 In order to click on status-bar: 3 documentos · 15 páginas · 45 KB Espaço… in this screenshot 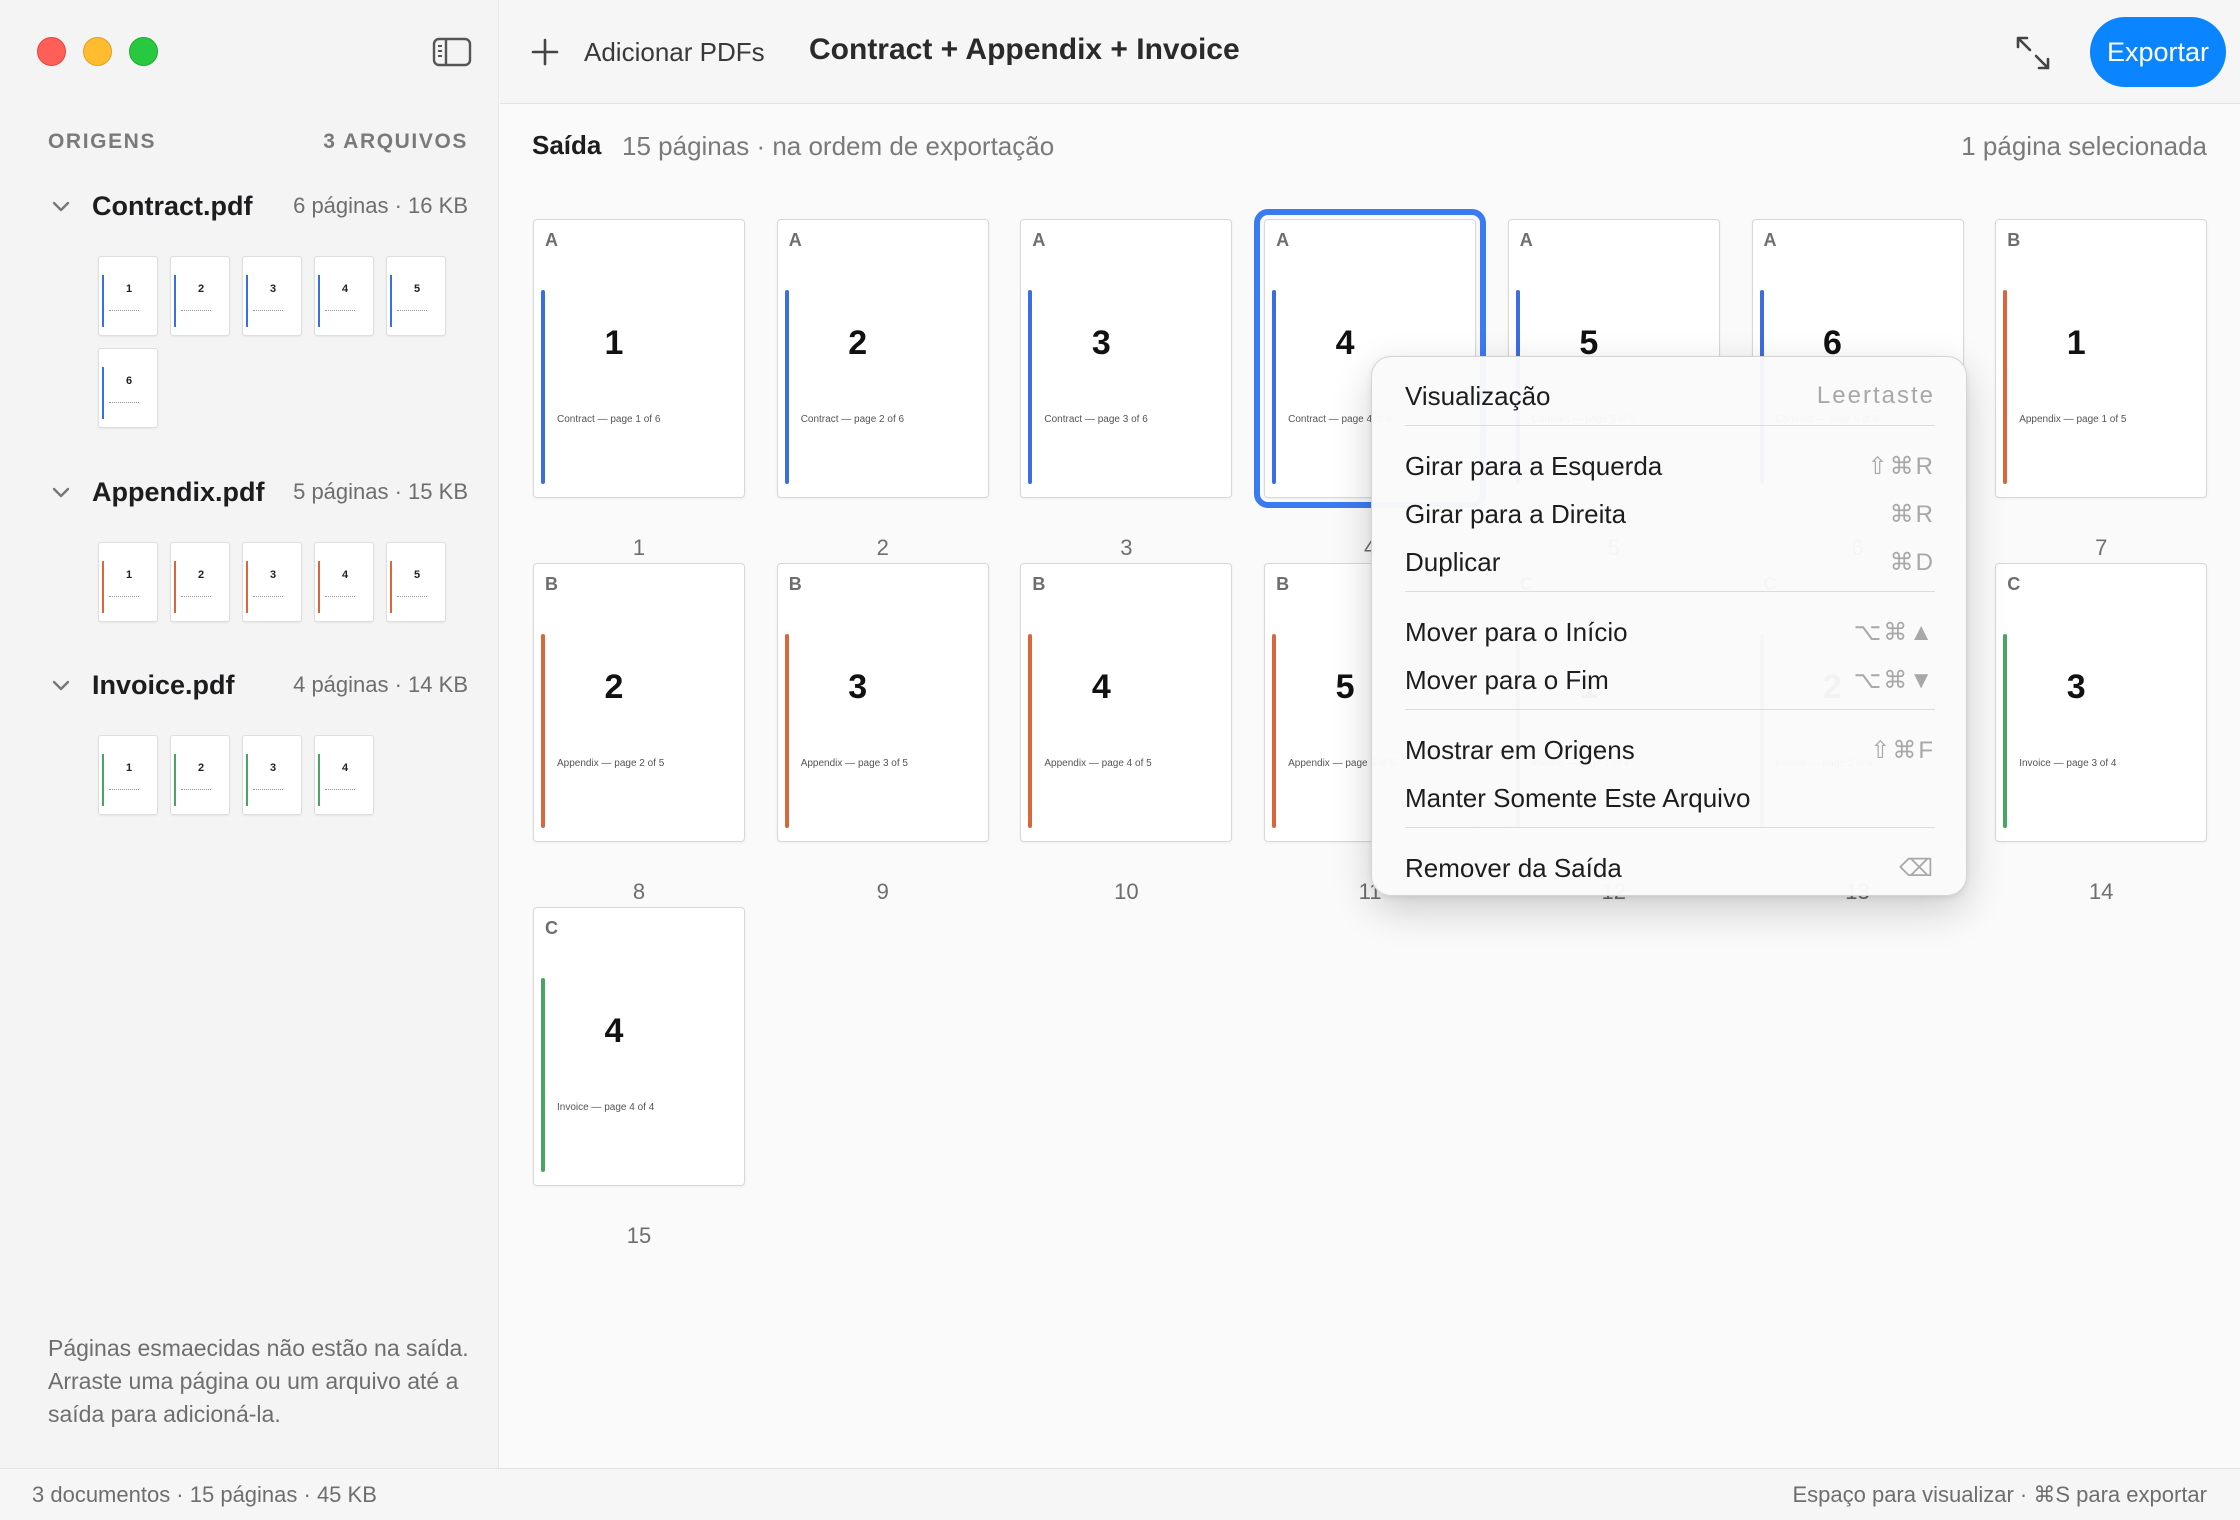, I will do `click(1120, 1494)`.